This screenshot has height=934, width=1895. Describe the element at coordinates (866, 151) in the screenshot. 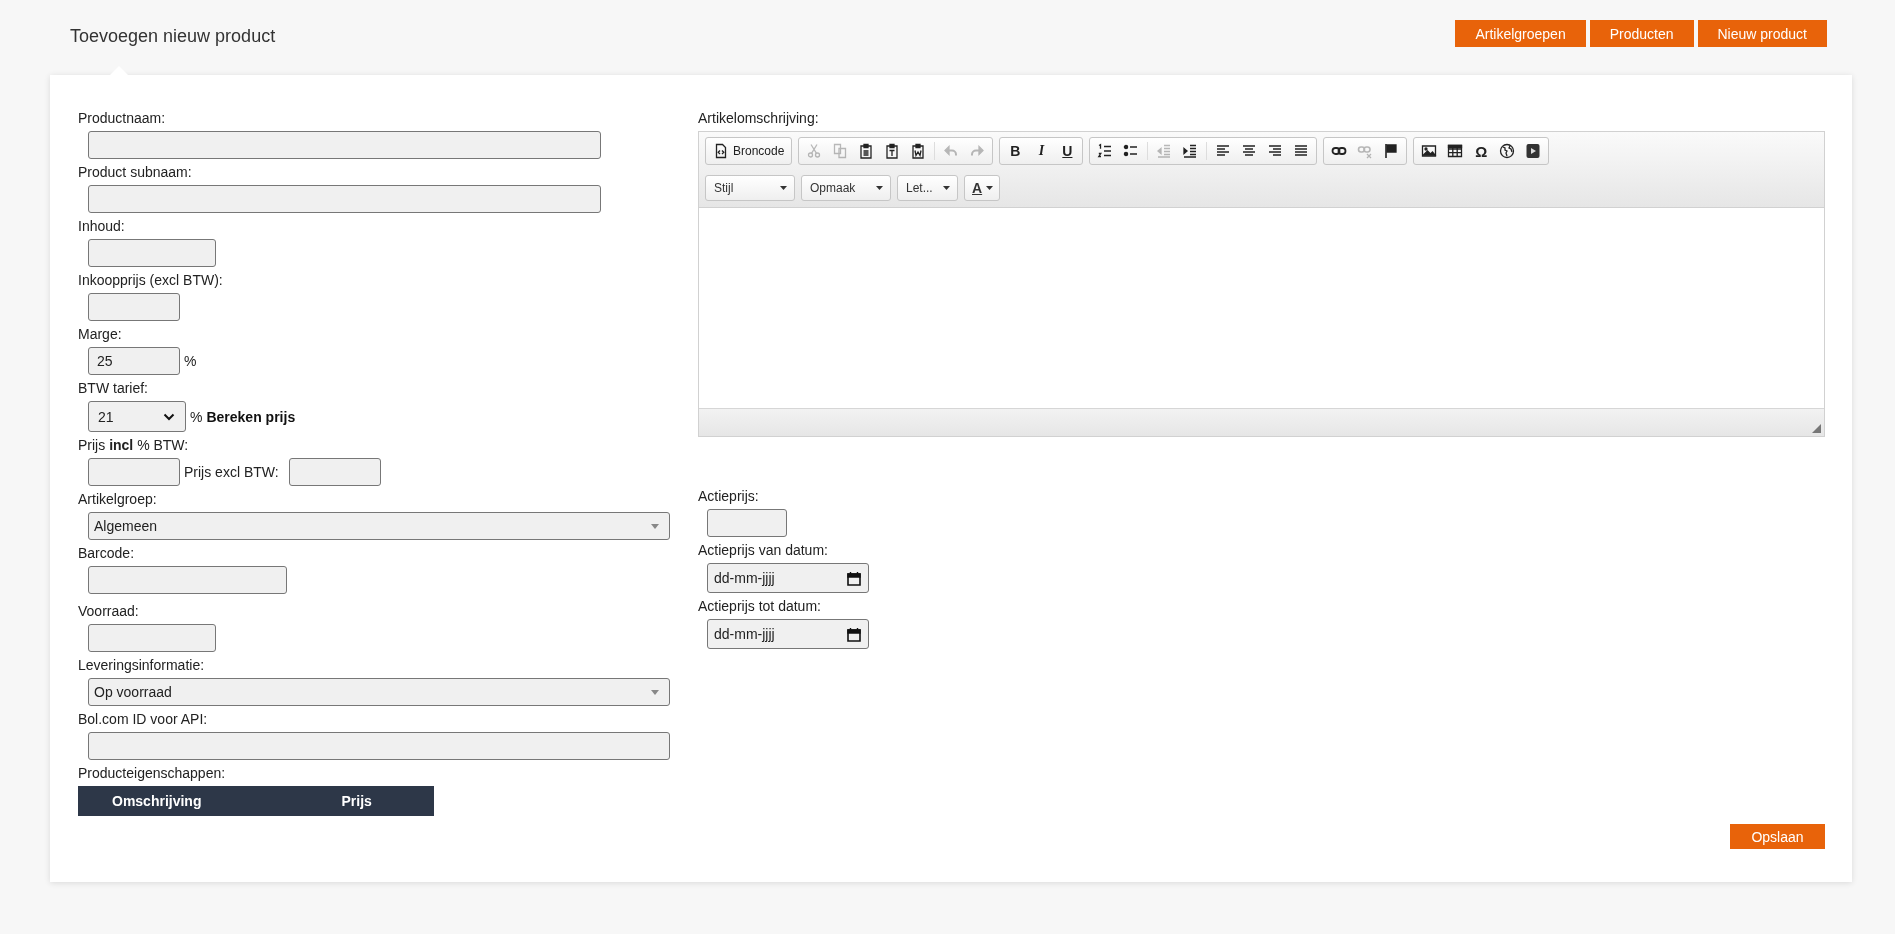

I see `clipboard-icon` at that location.